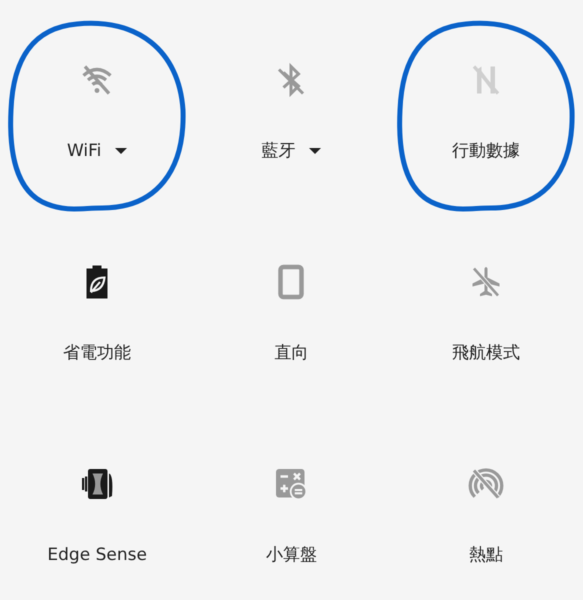 This screenshot has height=600, width=583. Describe the element at coordinates (97, 353) in the screenshot. I see `tile-label: 省電功能` at that location.